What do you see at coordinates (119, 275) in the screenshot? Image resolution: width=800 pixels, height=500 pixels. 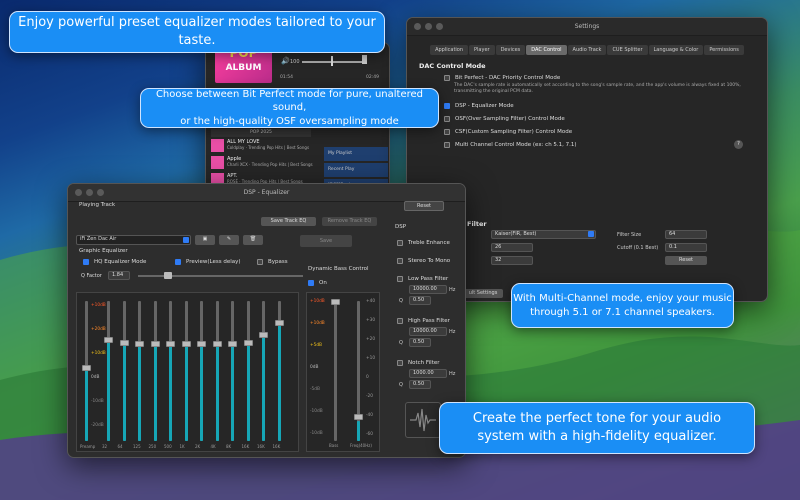 I see `q-factor-input: 1.84` at bounding box center [119, 275].